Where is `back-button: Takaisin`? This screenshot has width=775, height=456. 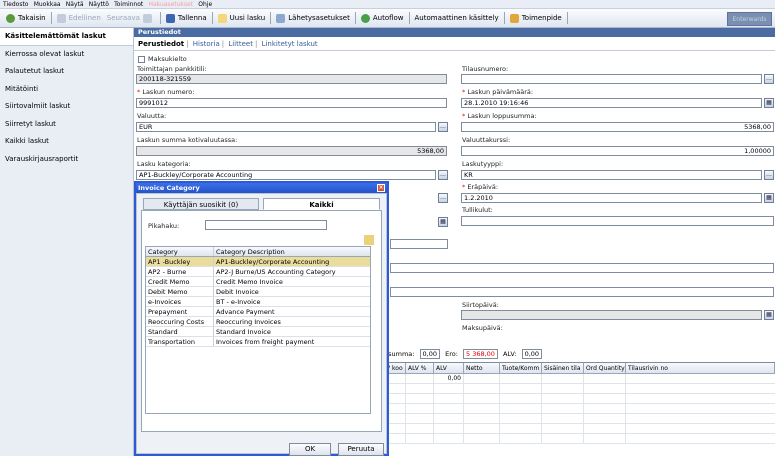
back-button: Takaisin is located at coordinates (26, 18).